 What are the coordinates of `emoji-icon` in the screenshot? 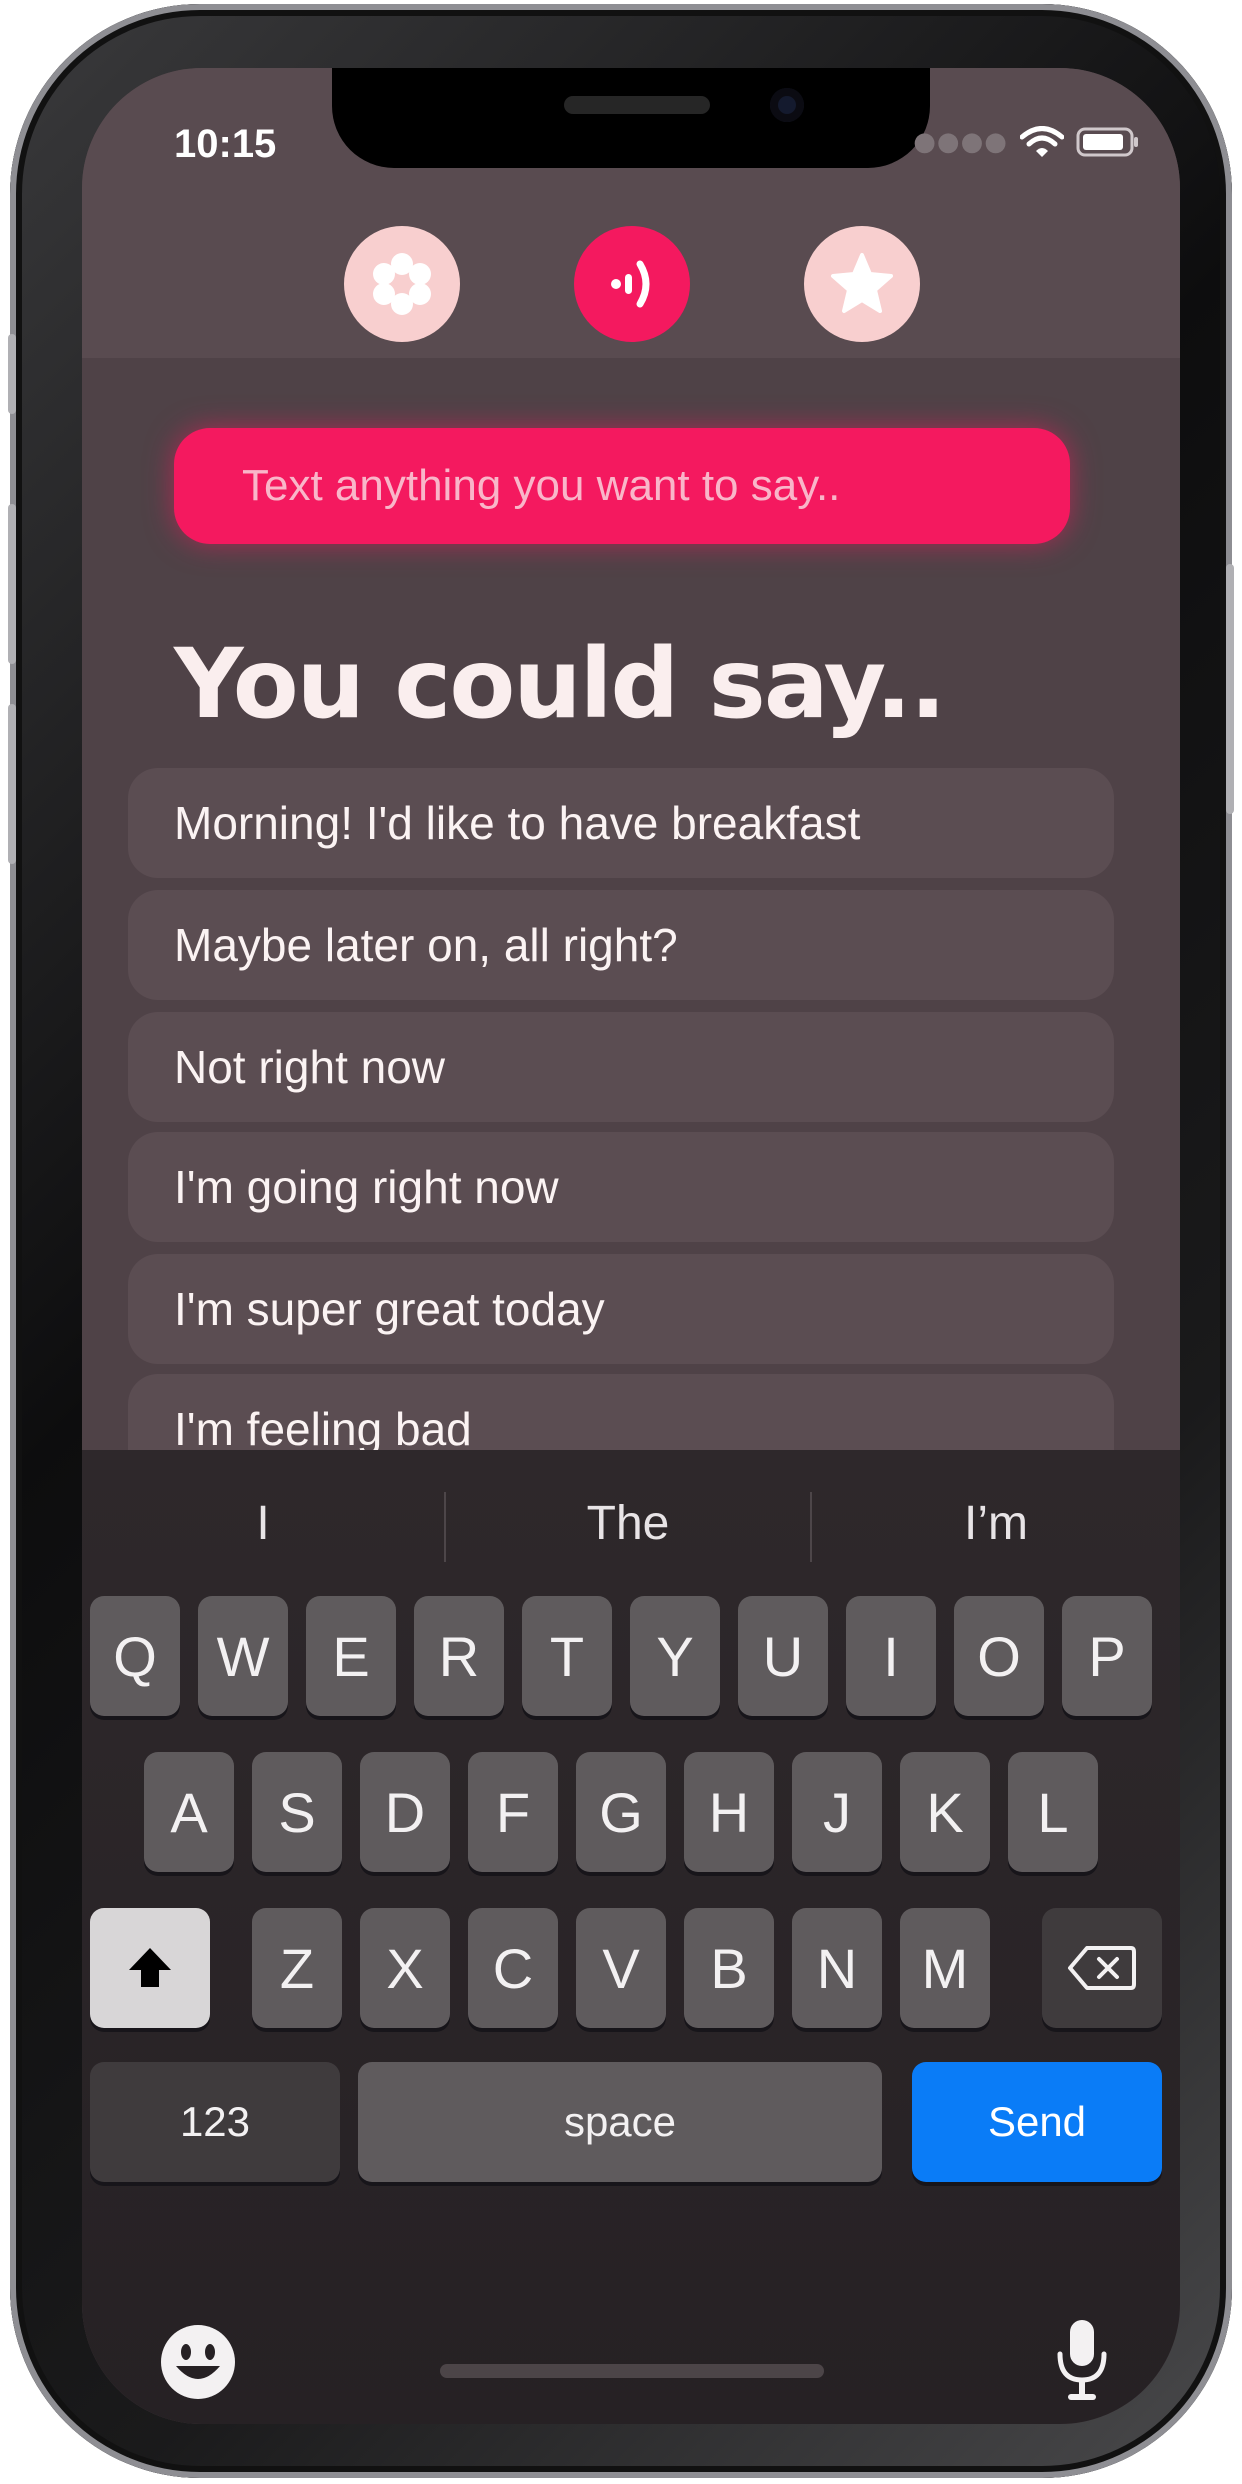 It's located at (198, 2362).